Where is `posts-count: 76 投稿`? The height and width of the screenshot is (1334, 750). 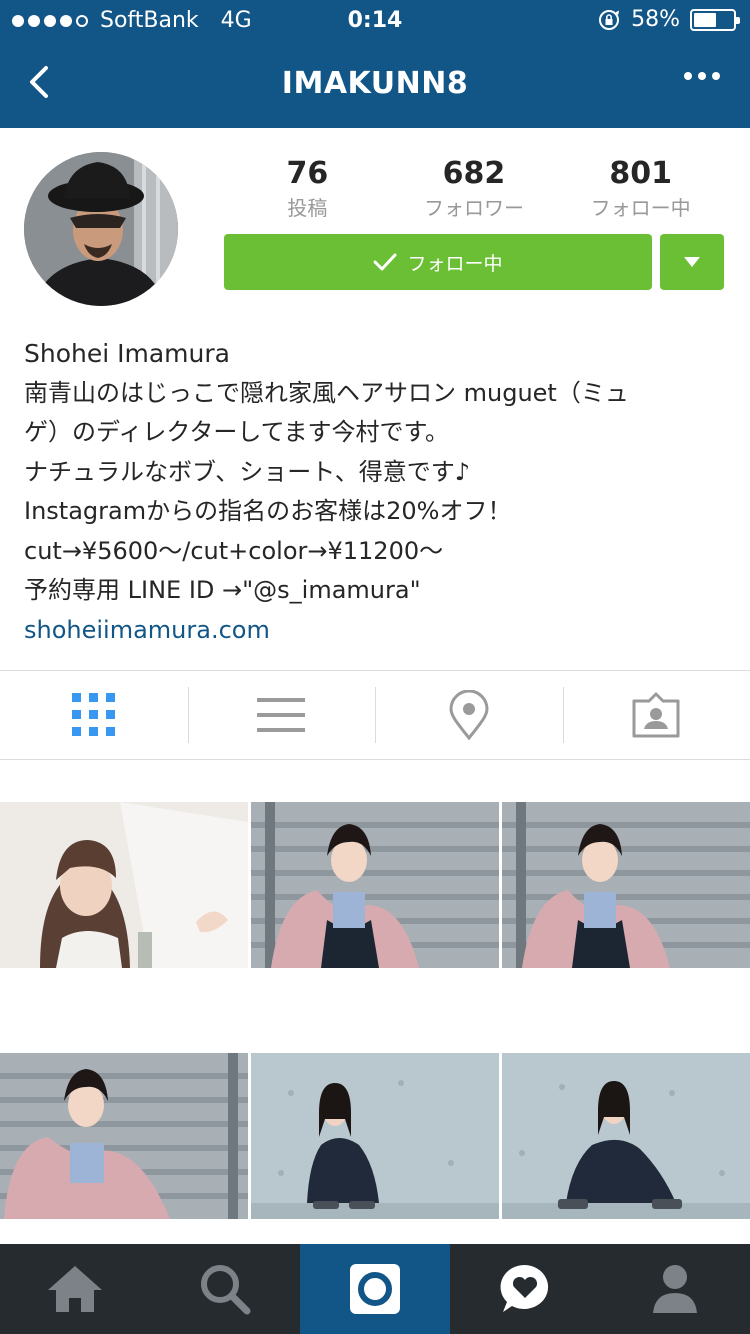 posts-count: 76 投稿 is located at coordinates (307, 188).